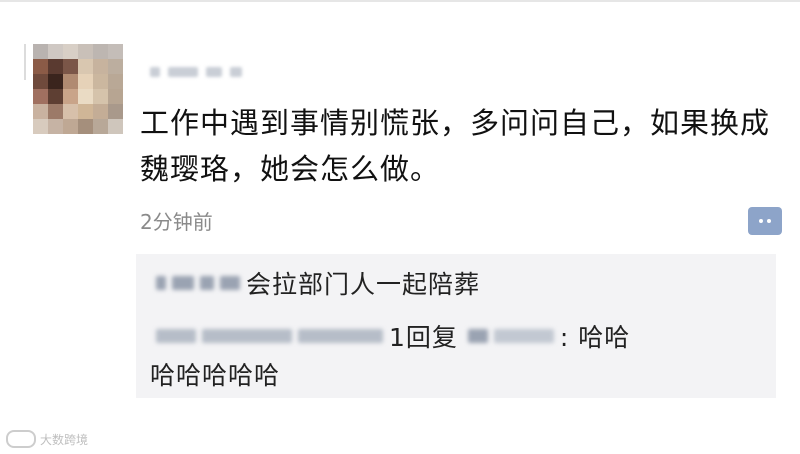 The width and height of the screenshot is (800, 454). I want to click on commenter-name-blurred, so click(161, 283).